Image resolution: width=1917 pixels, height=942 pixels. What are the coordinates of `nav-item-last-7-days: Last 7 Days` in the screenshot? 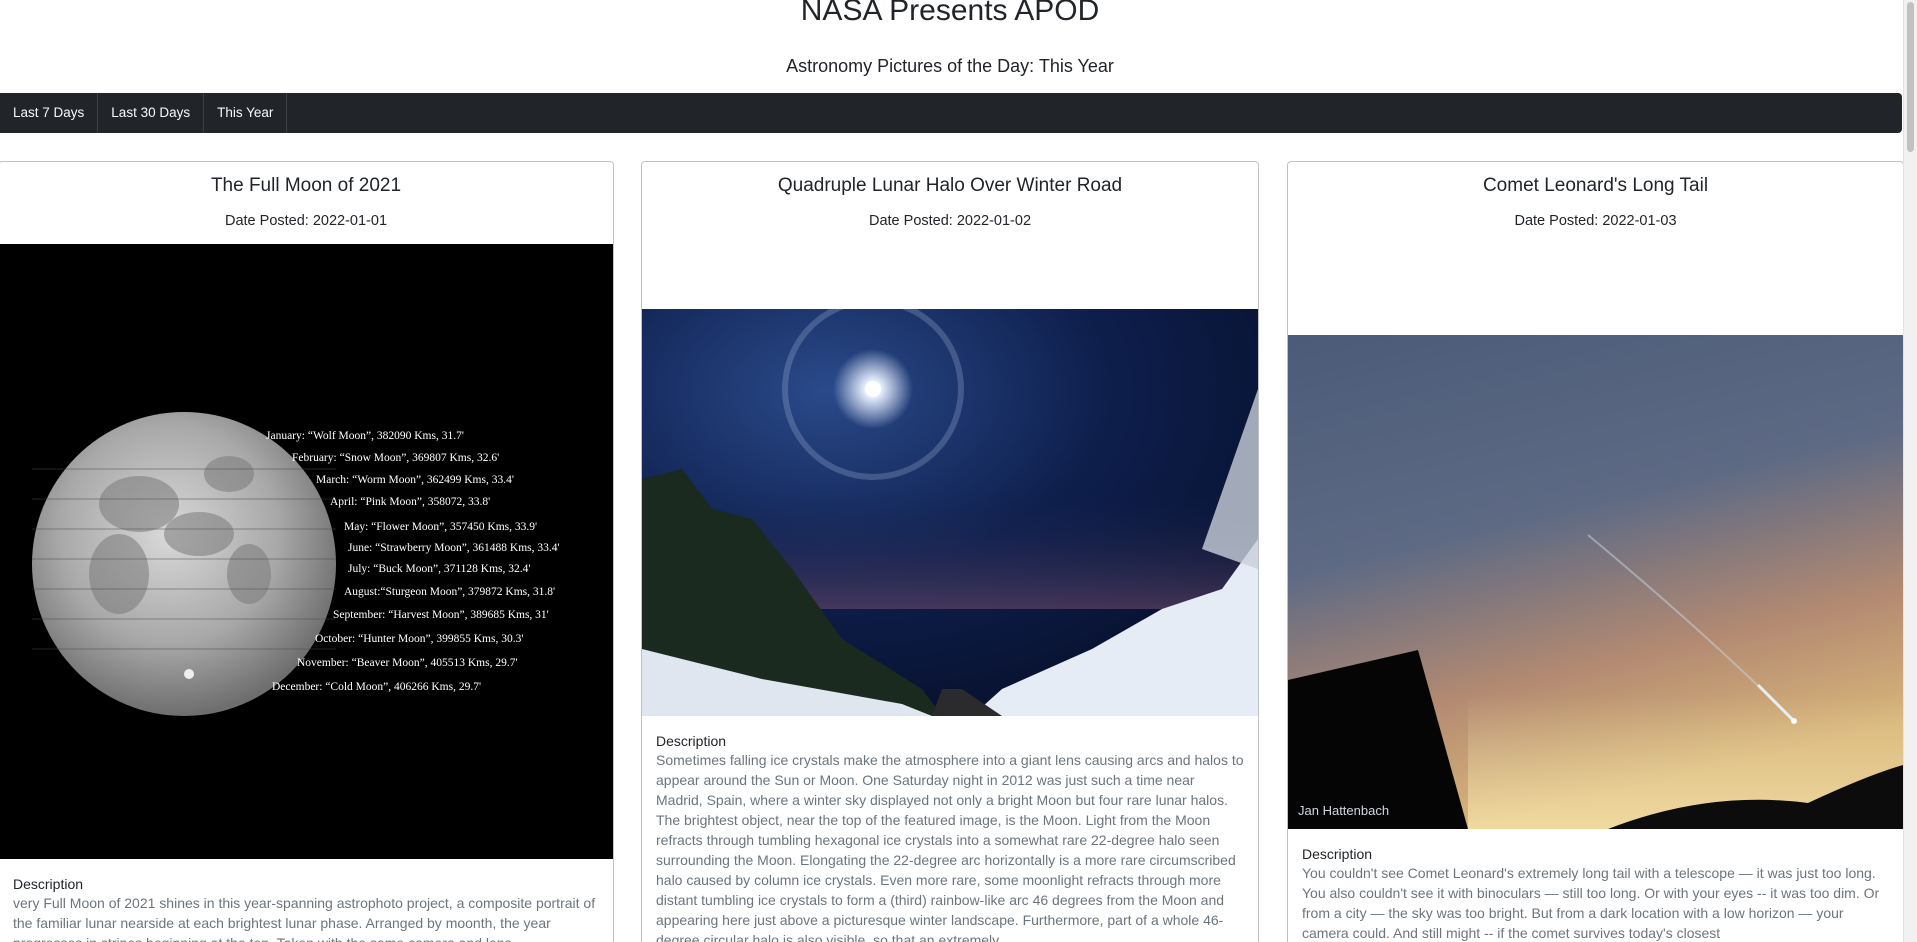 It's located at (49, 113).